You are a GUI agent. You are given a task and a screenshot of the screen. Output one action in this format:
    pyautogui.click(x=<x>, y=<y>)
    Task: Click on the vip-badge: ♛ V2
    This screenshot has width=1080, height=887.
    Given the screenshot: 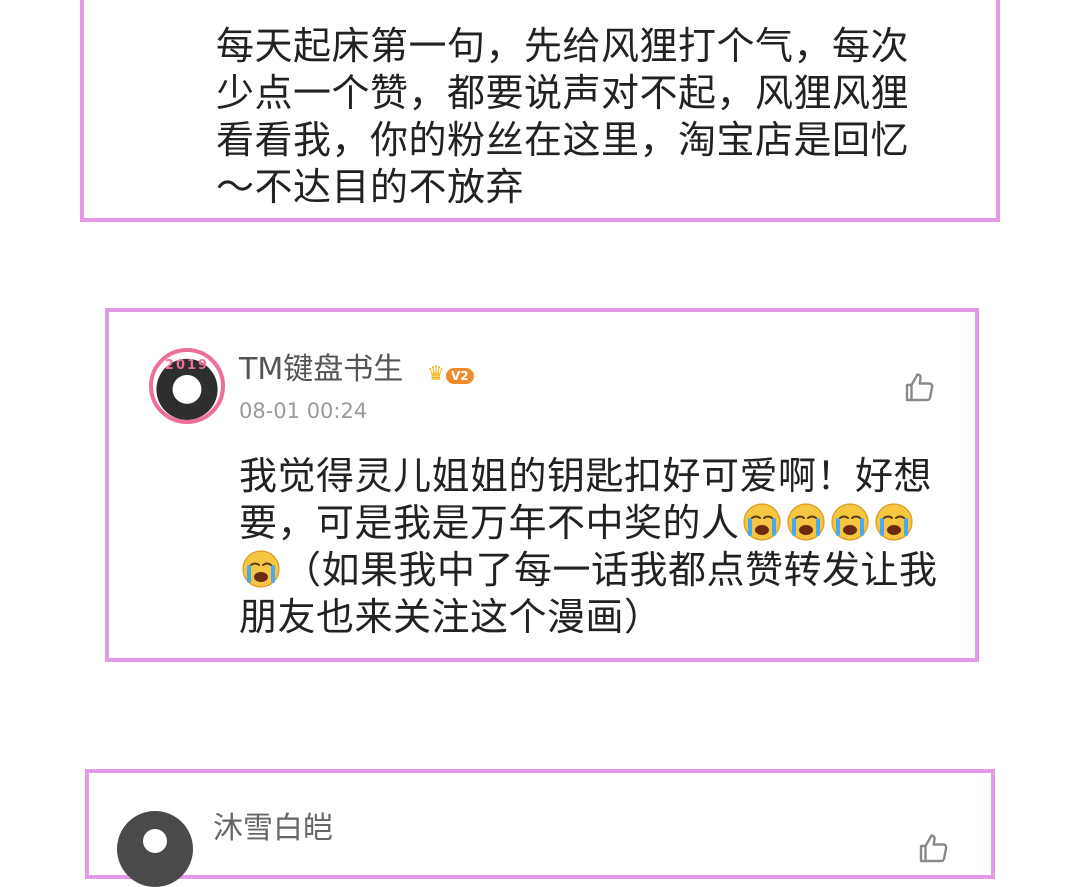 What is the action you would take?
    pyautogui.click(x=450, y=371)
    